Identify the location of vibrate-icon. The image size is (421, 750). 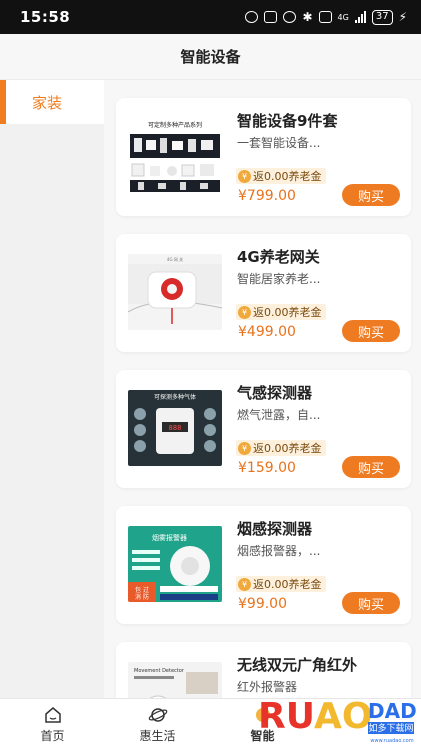
(325, 17).